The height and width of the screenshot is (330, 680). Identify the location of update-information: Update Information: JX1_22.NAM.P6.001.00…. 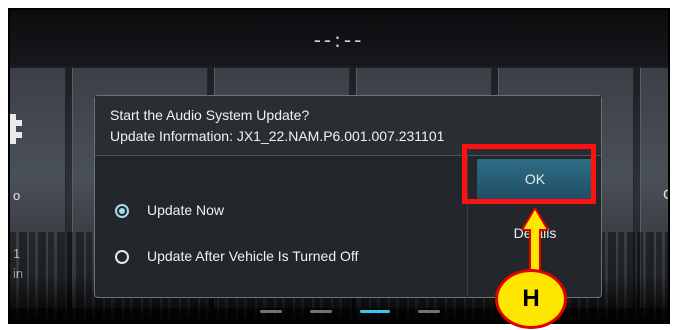
(277, 136).